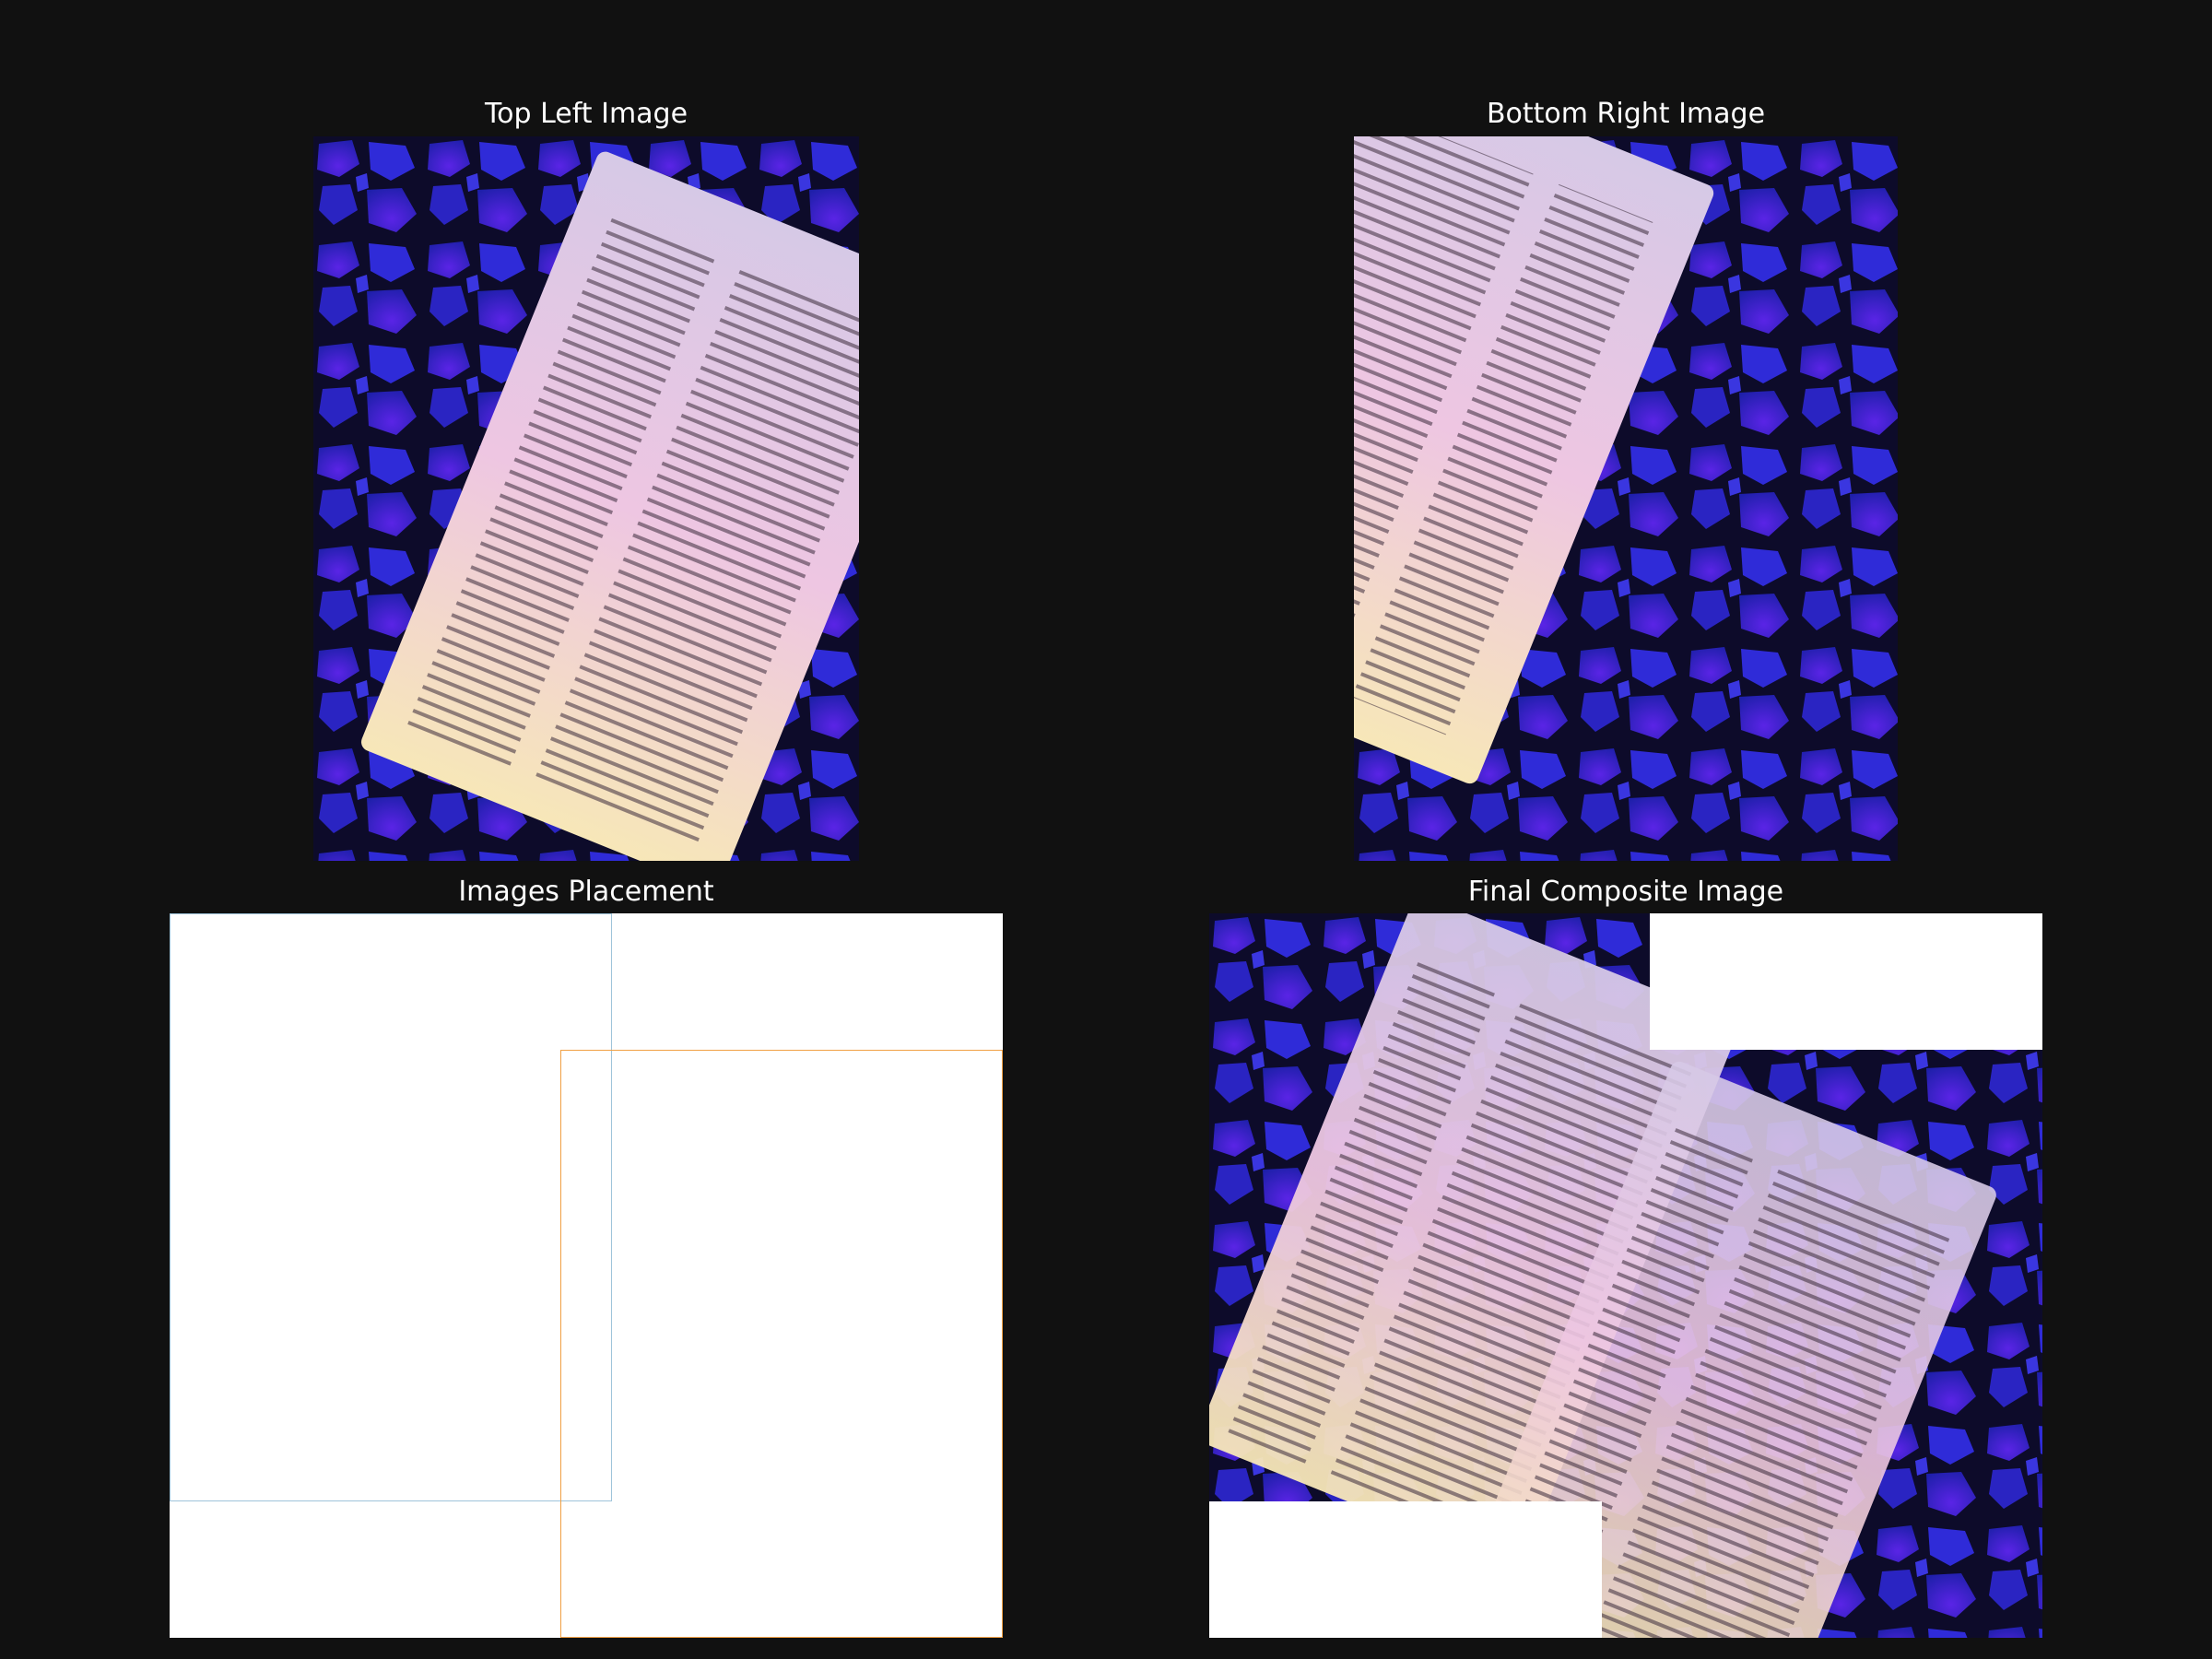 This screenshot has width=2212, height=1659. What do you see at coordinates (1626, 114) in the screenshot?
I see `title-bottom-right-image: Bottom Right Image` at bounding box center [1626, 114].